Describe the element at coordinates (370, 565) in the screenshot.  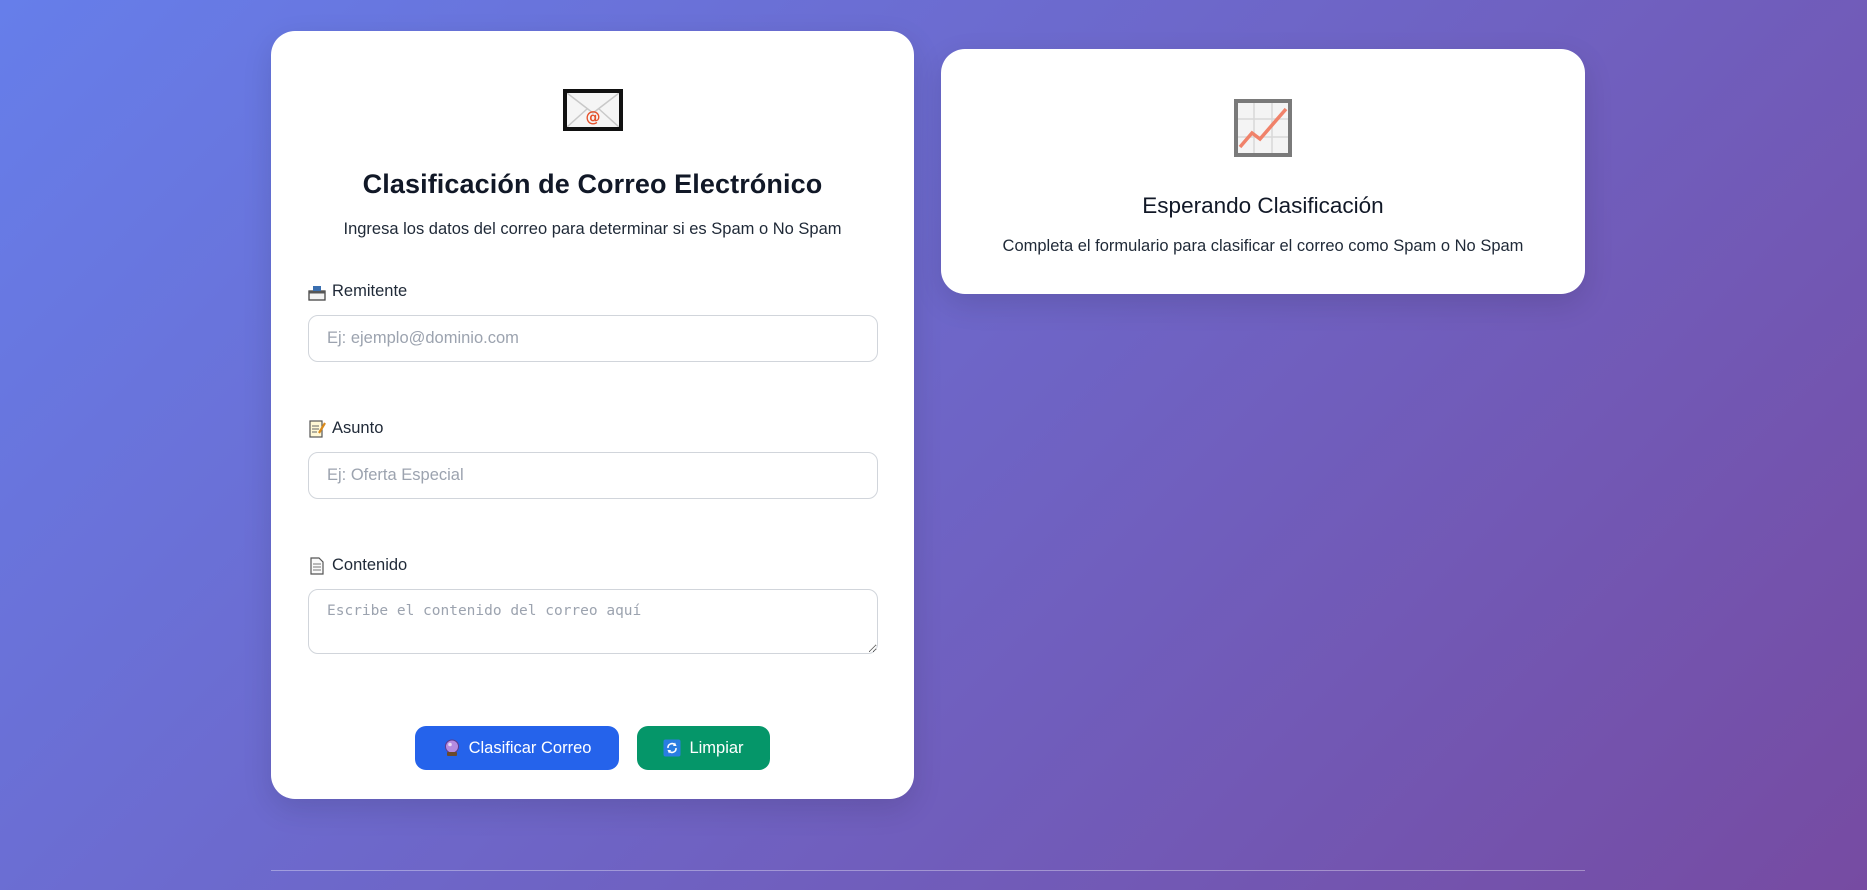
I see `contenido-label-text: Contenido` at that location.